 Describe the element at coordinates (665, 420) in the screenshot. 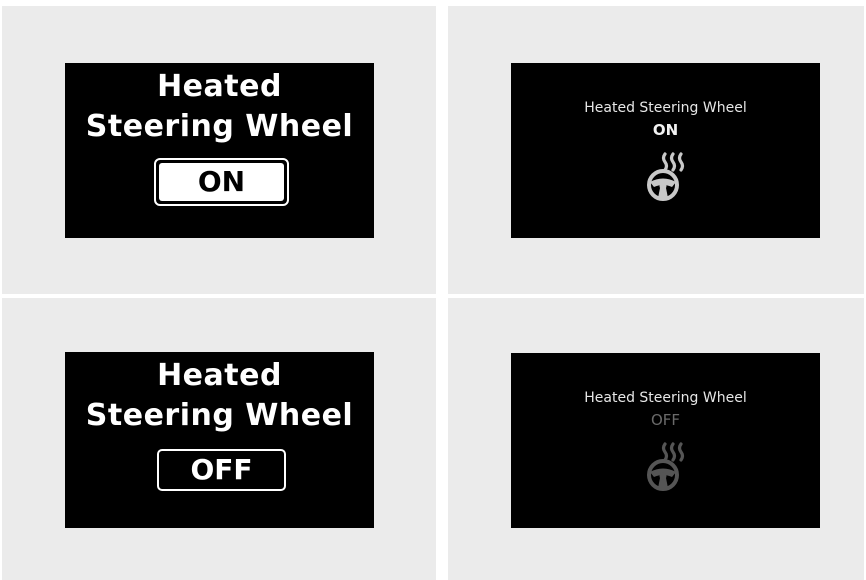

I see `state-label: OFF` at that location.